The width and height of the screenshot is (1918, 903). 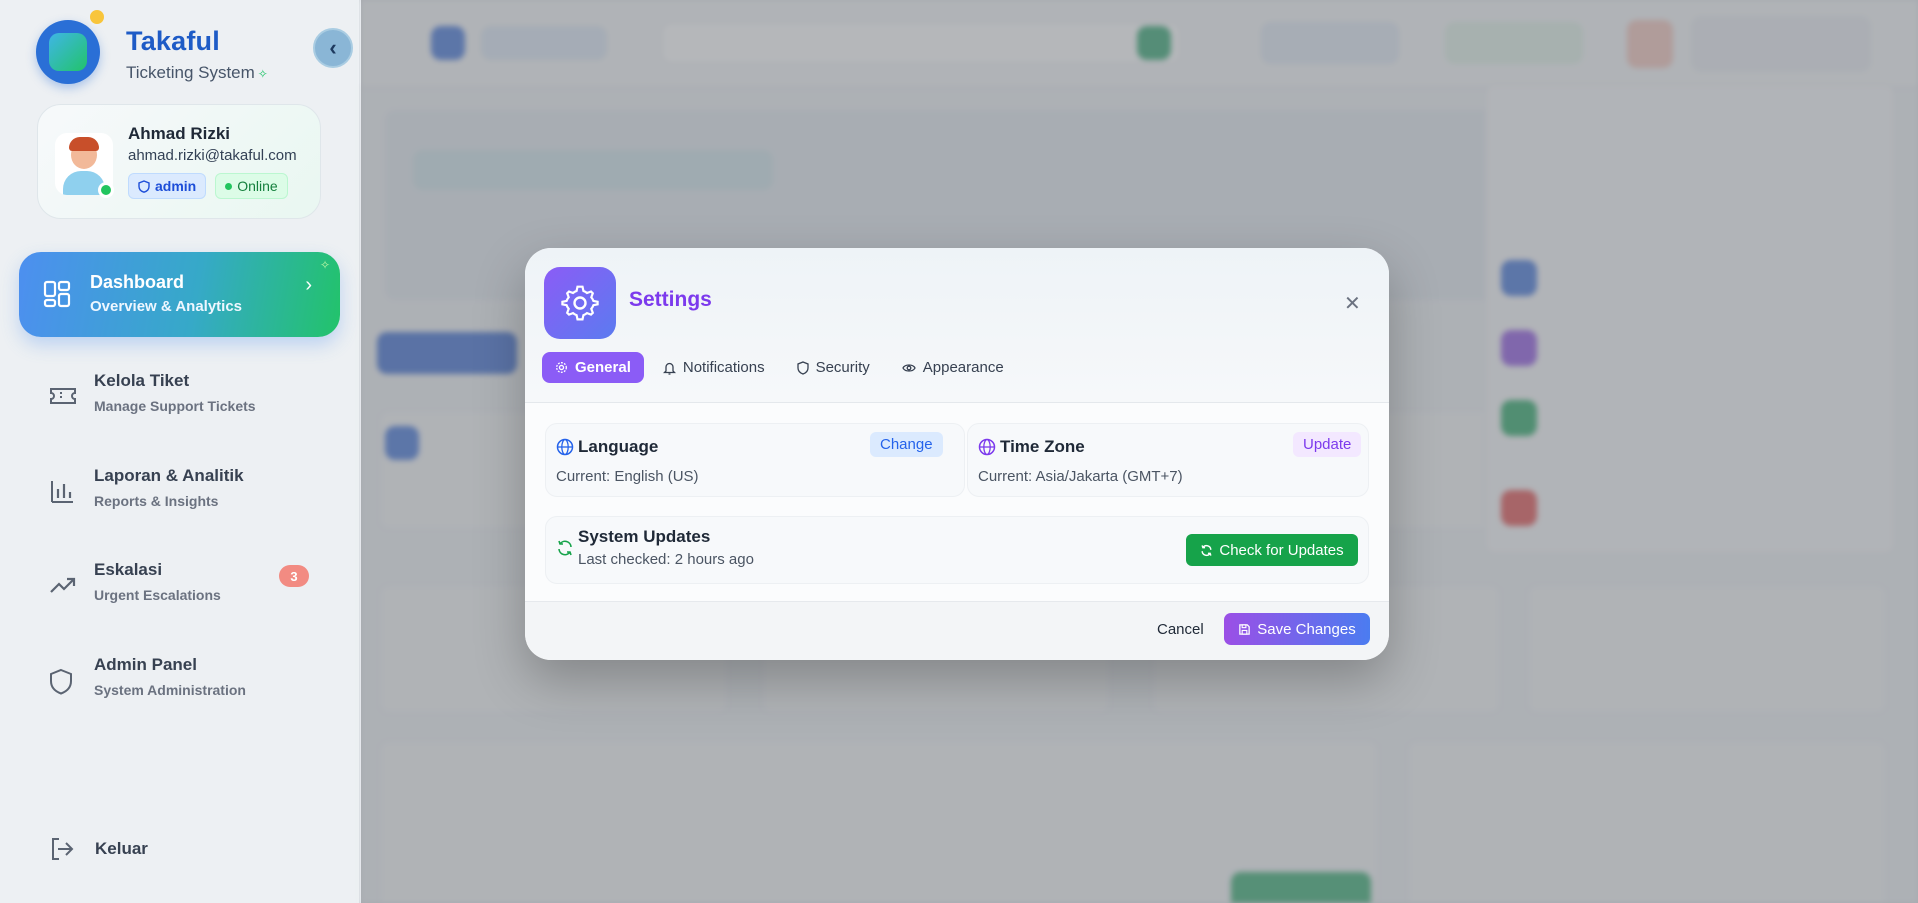 I want to click on timezone-value: Current: Asia/Jakarta (GMT+7), so click(x=1080, y=476).